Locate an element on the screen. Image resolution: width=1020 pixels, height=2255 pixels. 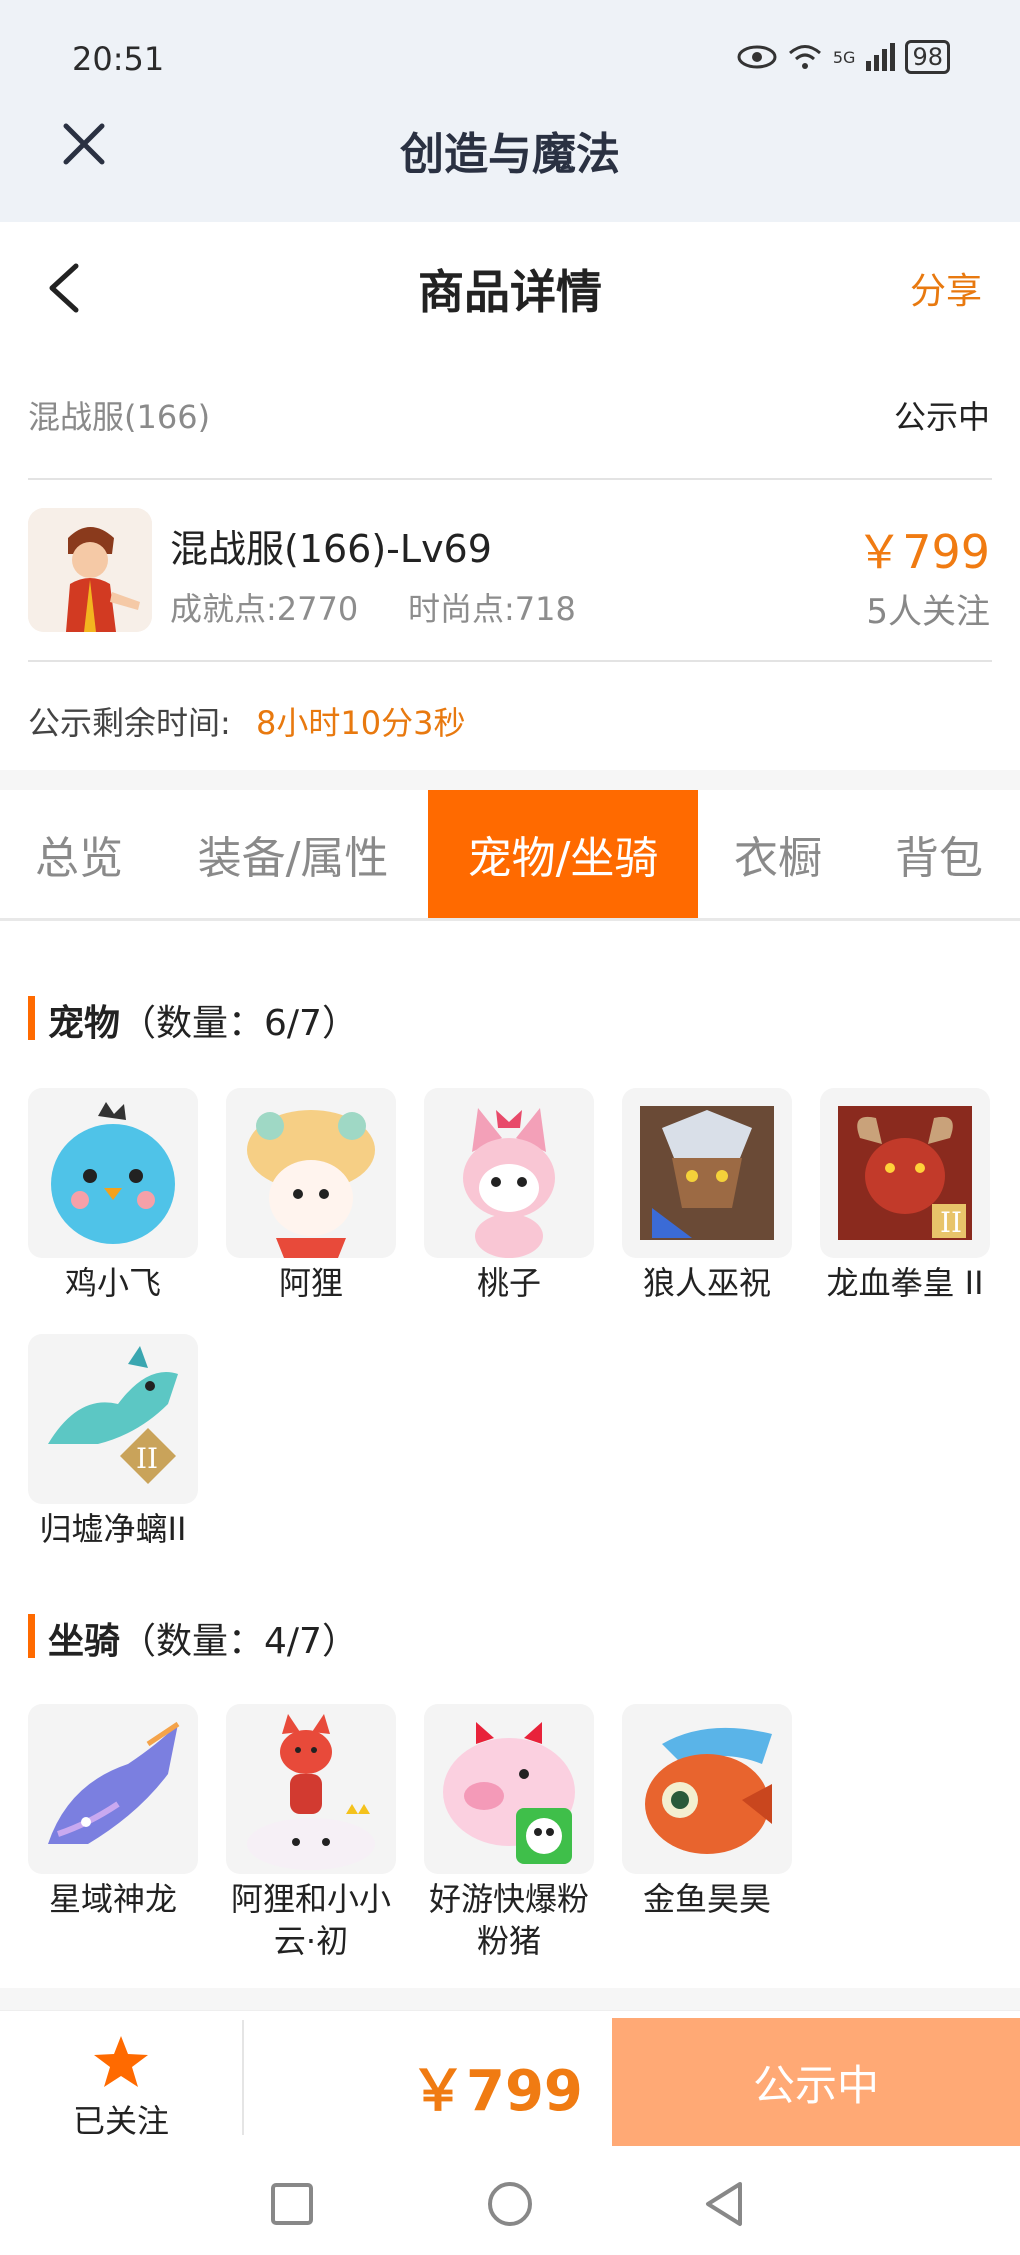
recent-apps-icon is located at coordinates (292, 2204).